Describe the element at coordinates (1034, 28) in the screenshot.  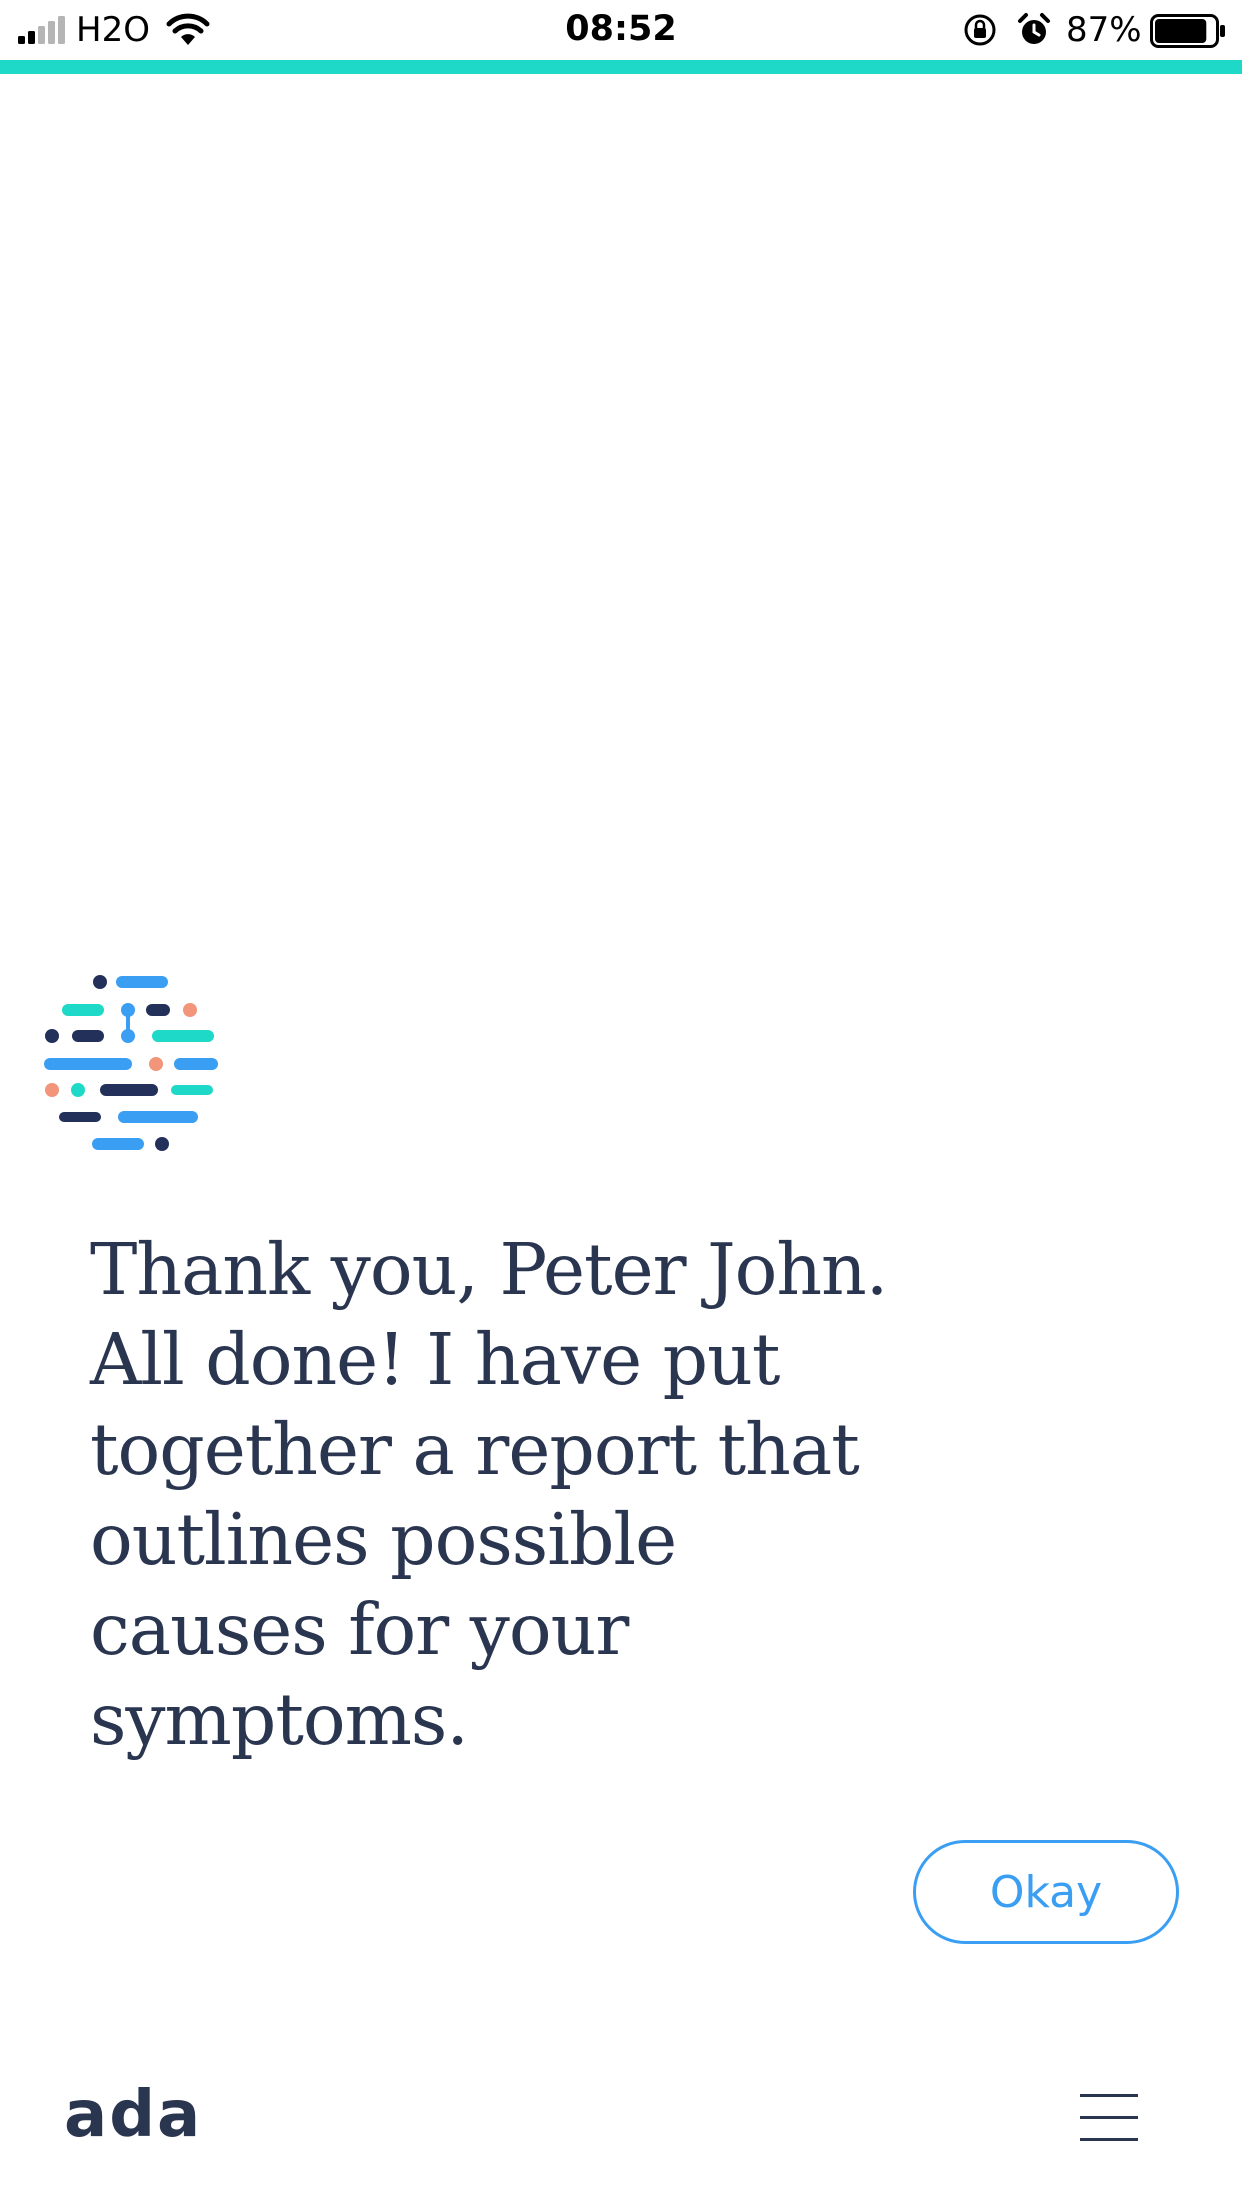
I see `alarm-icon` at that location.